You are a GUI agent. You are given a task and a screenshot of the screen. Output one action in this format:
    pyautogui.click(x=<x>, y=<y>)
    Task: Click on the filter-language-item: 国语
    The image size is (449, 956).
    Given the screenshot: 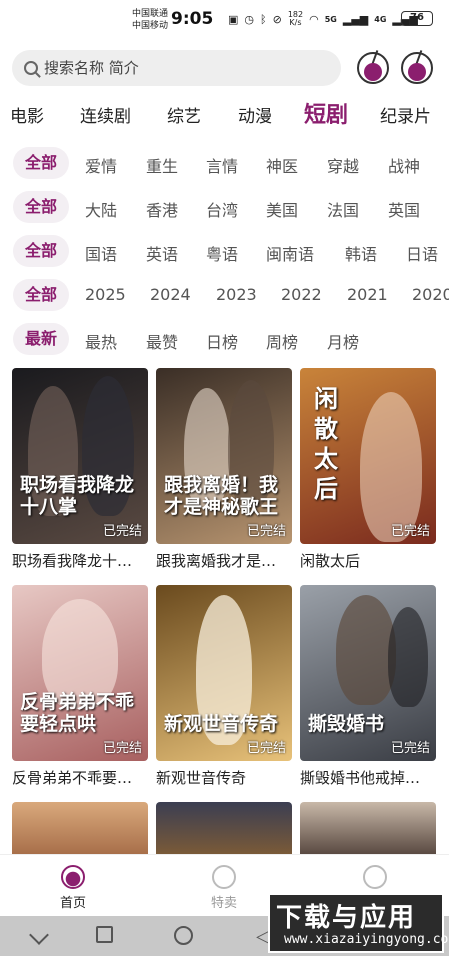 What is the action you would take?
    pyautogui.click(x=101, y=253)
    